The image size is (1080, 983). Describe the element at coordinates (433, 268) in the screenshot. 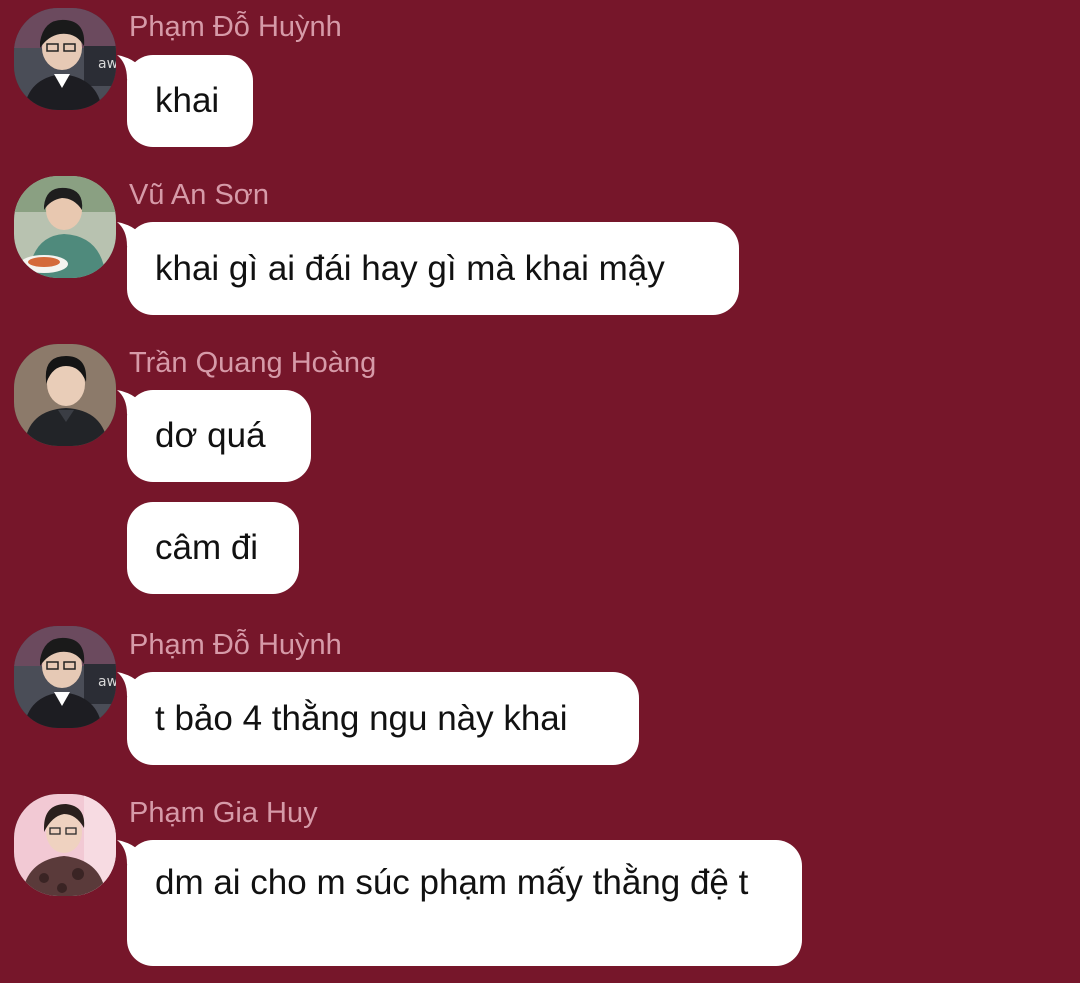

I see `message-bubble: khai gì ai đái hay gì mà khai mậy` at that location.